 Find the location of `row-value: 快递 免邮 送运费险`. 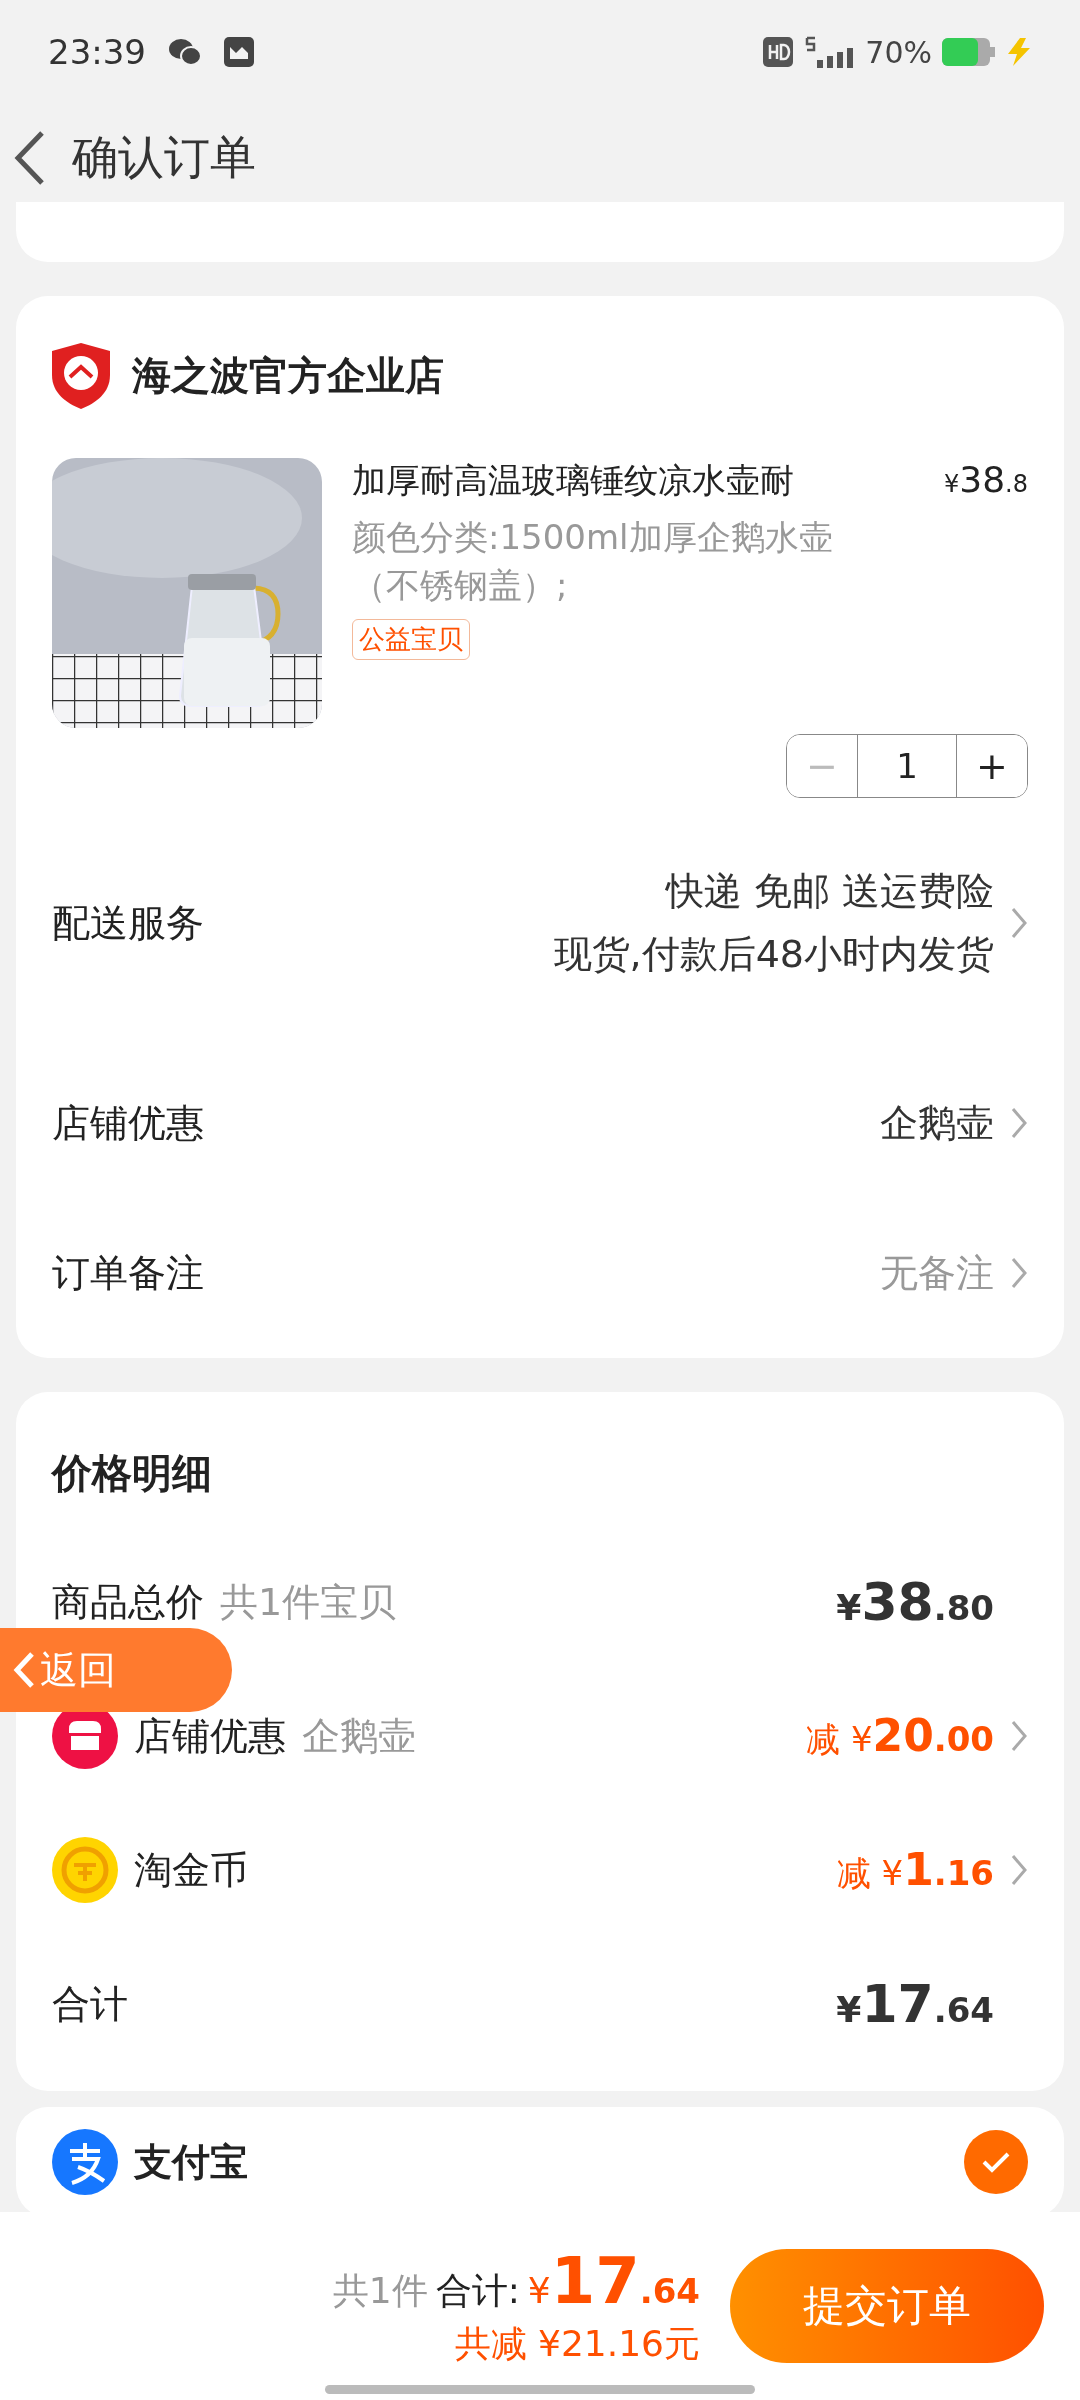

row-value: 快递 免邮 送运费险 is located at coordinates (829, 891).